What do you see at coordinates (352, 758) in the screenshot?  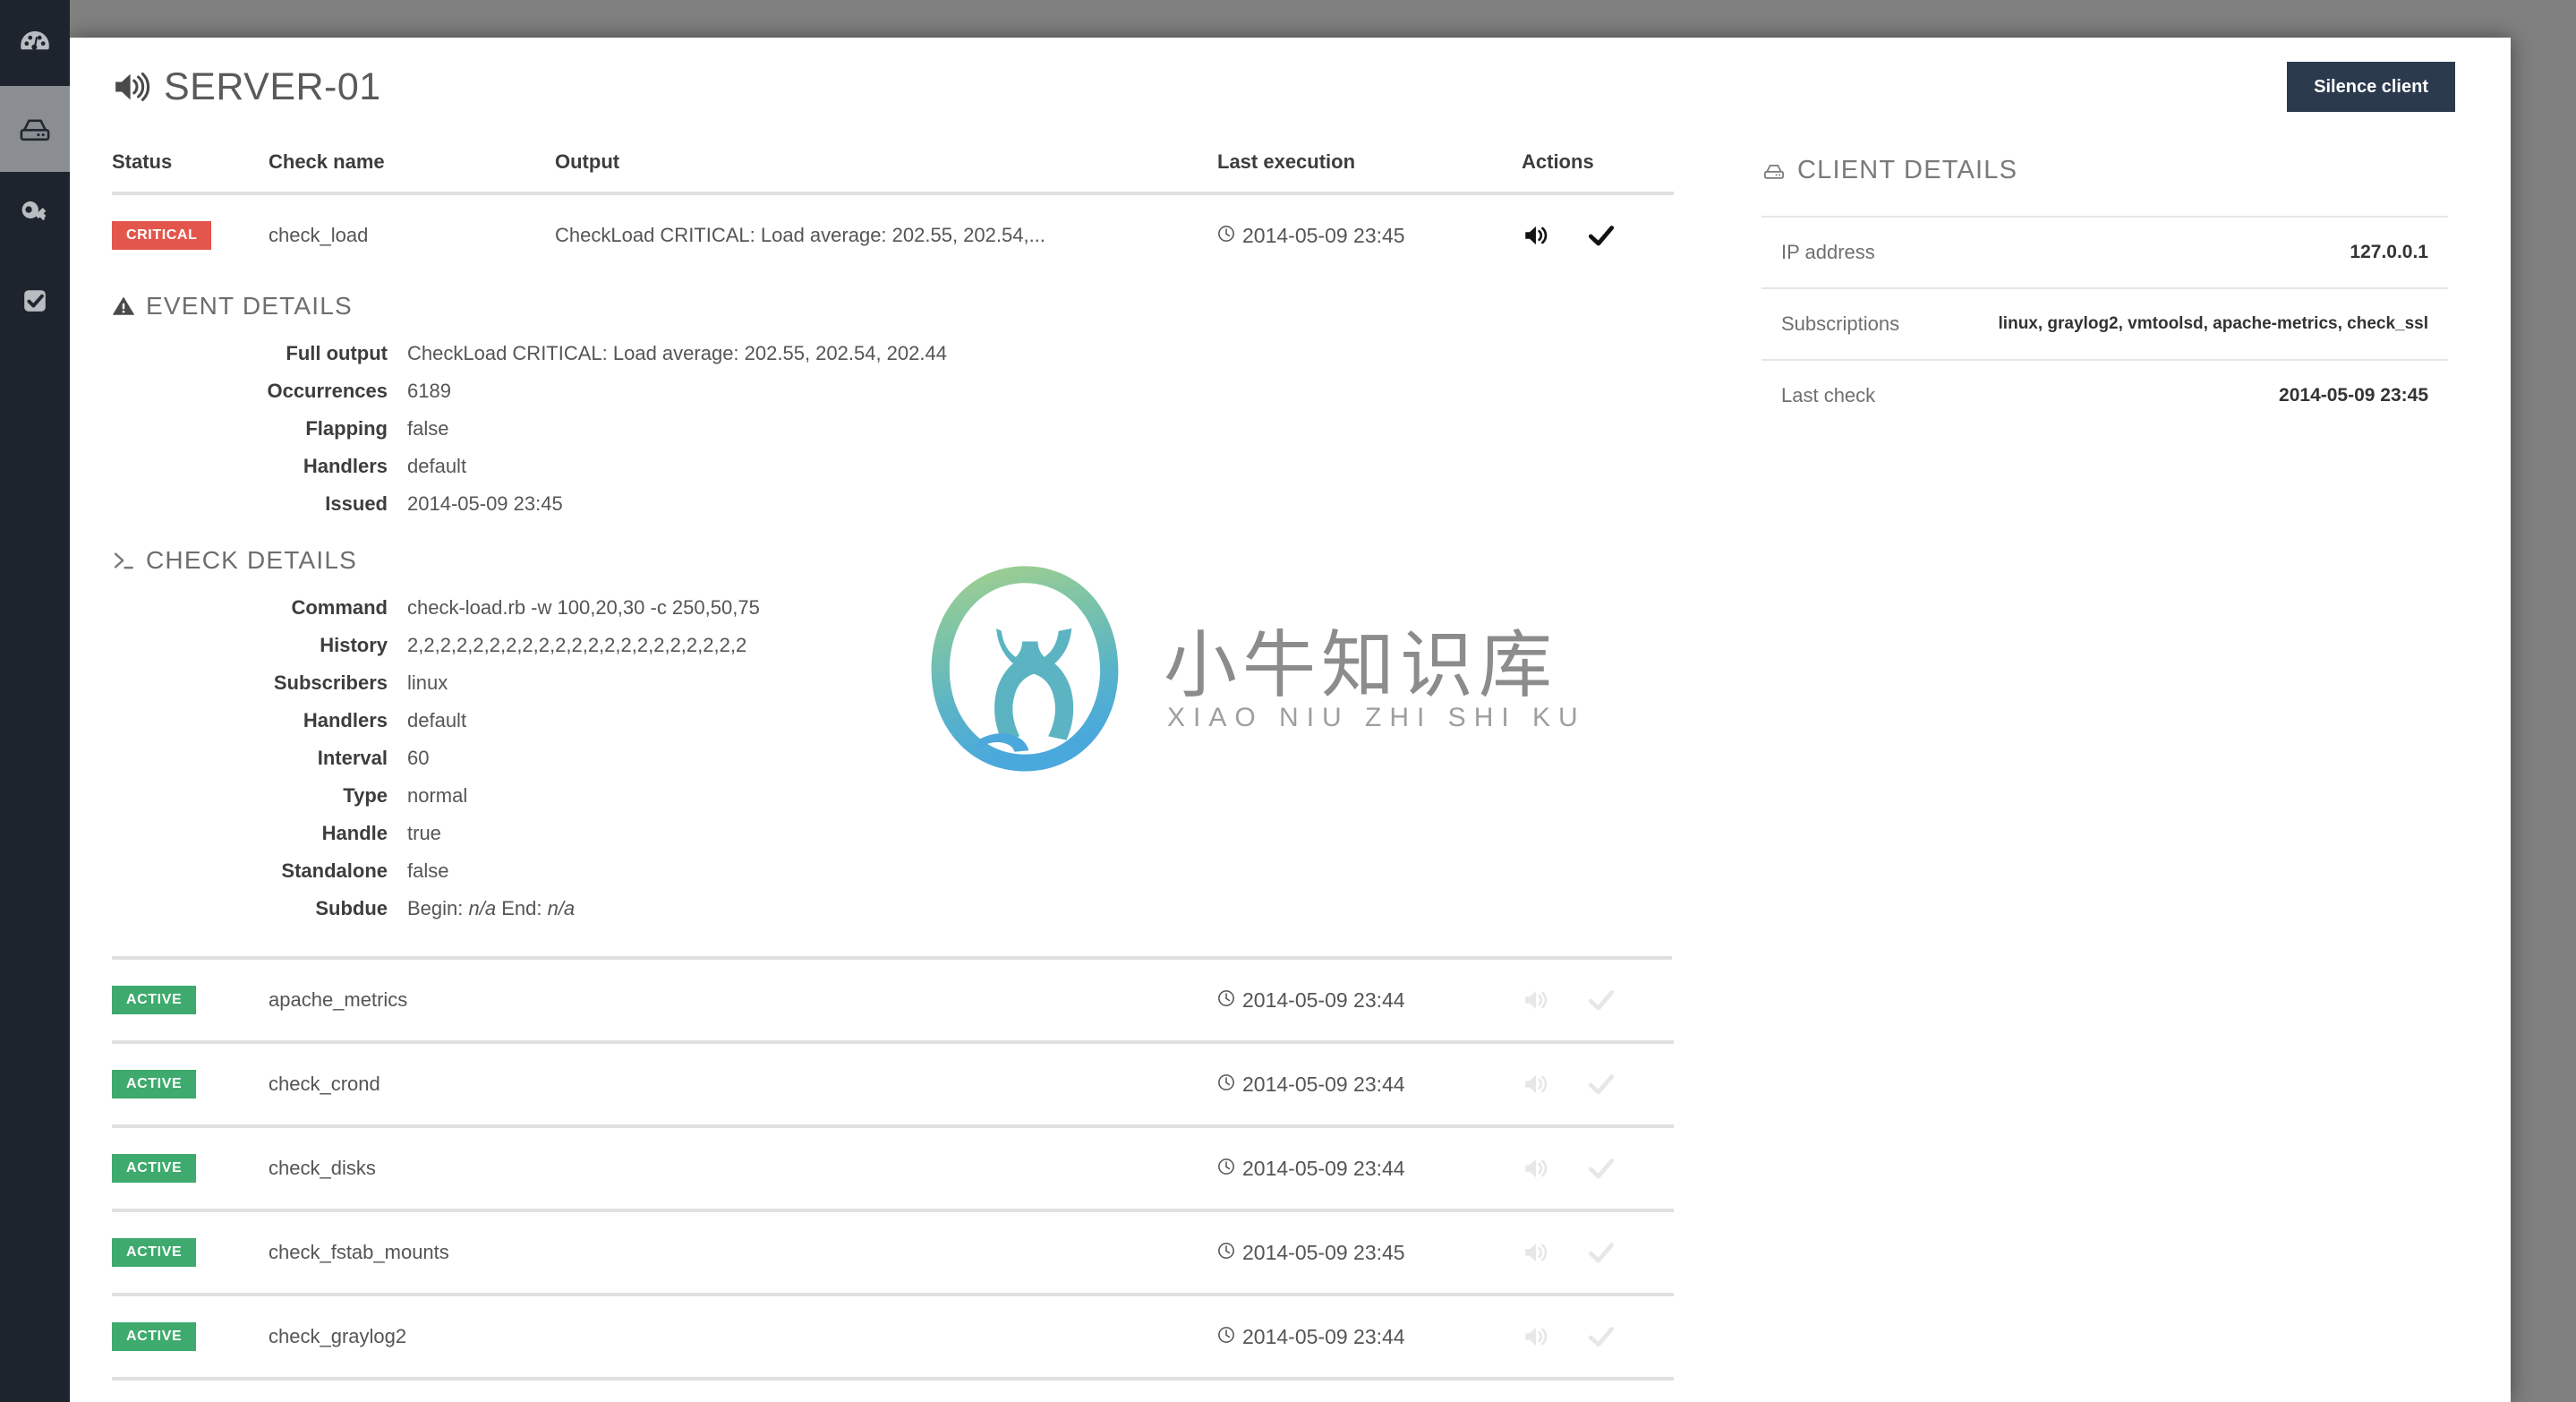 I see `field-label: Interval` at bounding box center [352, 758].